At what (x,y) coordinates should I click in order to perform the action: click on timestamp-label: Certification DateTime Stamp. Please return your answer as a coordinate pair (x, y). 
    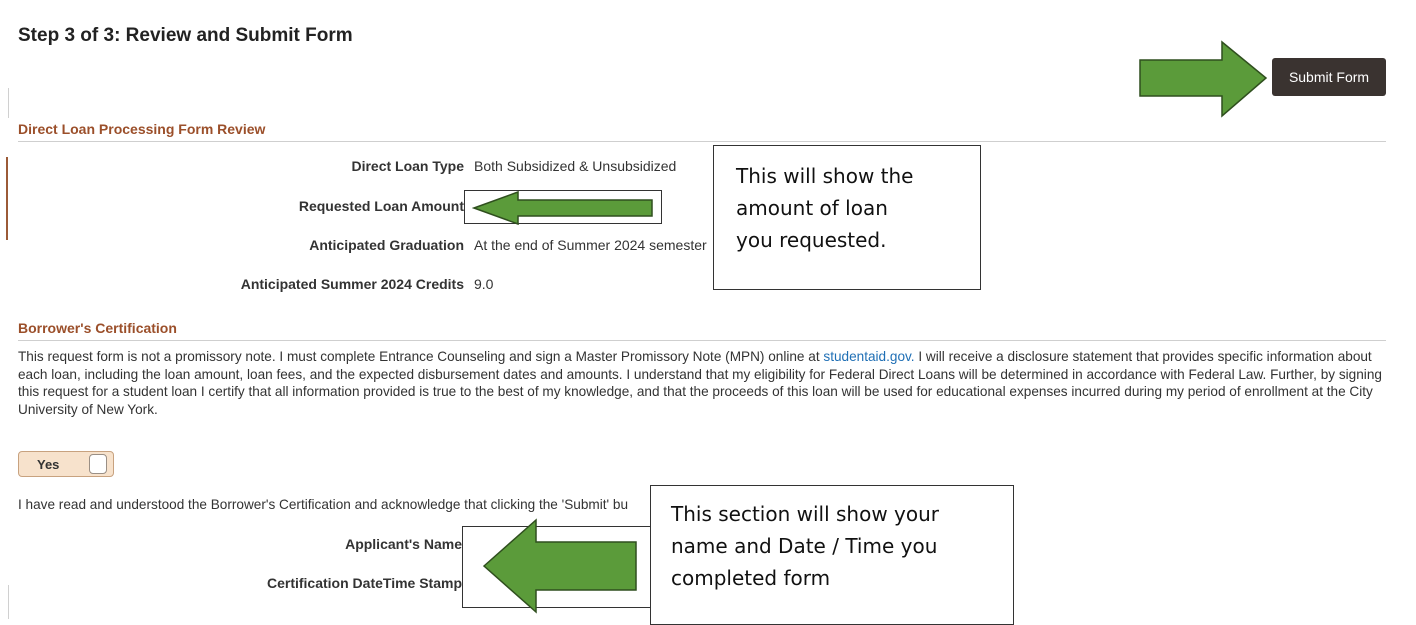
    Looking at the image, I should click on (364, 583).